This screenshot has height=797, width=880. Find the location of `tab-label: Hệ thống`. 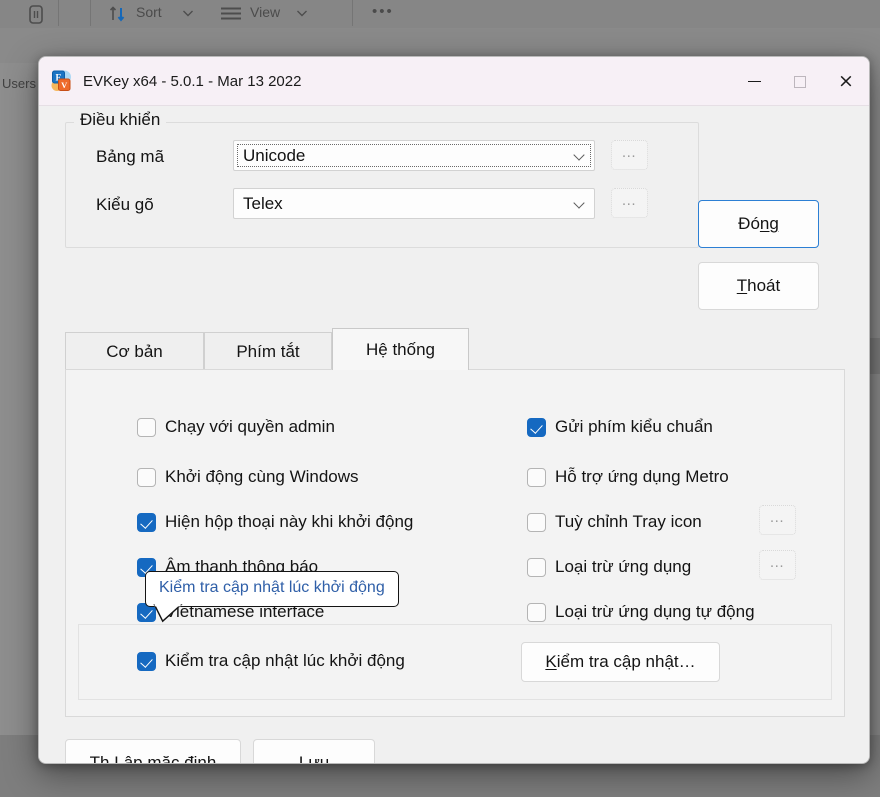

tab-label: Hệ thống is located at coordinates (400, 349).